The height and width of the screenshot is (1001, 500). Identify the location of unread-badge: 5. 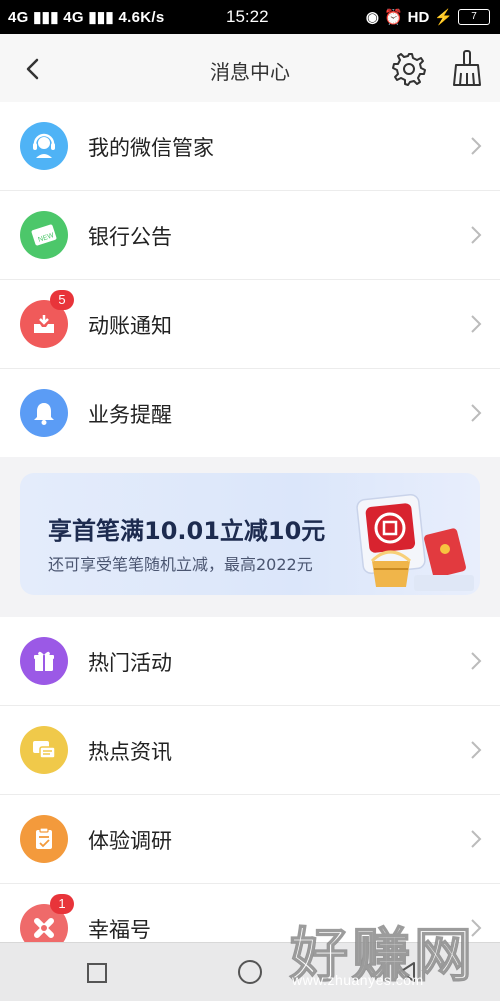
(62, 300).